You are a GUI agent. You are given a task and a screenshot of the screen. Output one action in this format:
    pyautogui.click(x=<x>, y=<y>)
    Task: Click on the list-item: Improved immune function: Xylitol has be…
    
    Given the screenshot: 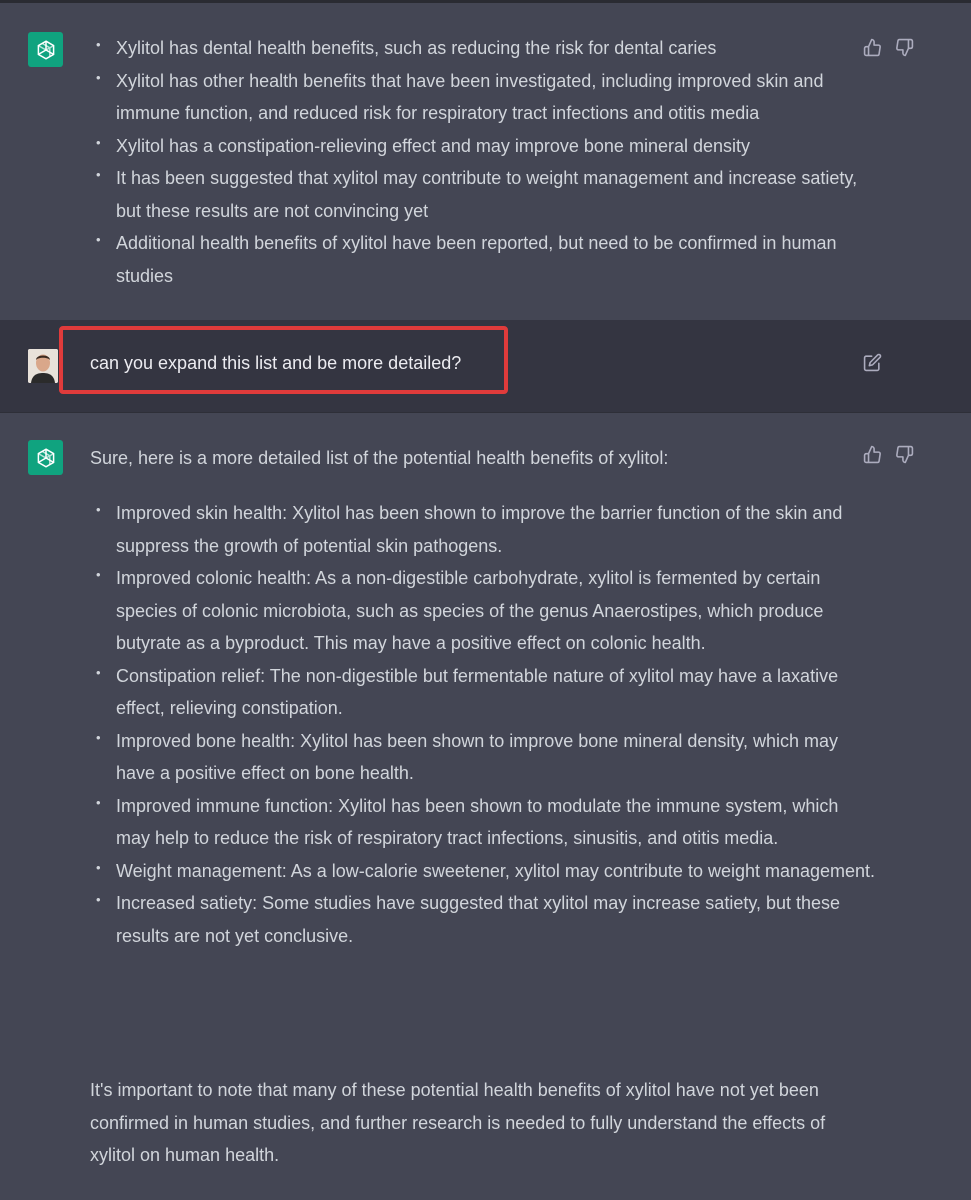 What is the action you would take?
    pyautogui.click(x=486, y=821)
    